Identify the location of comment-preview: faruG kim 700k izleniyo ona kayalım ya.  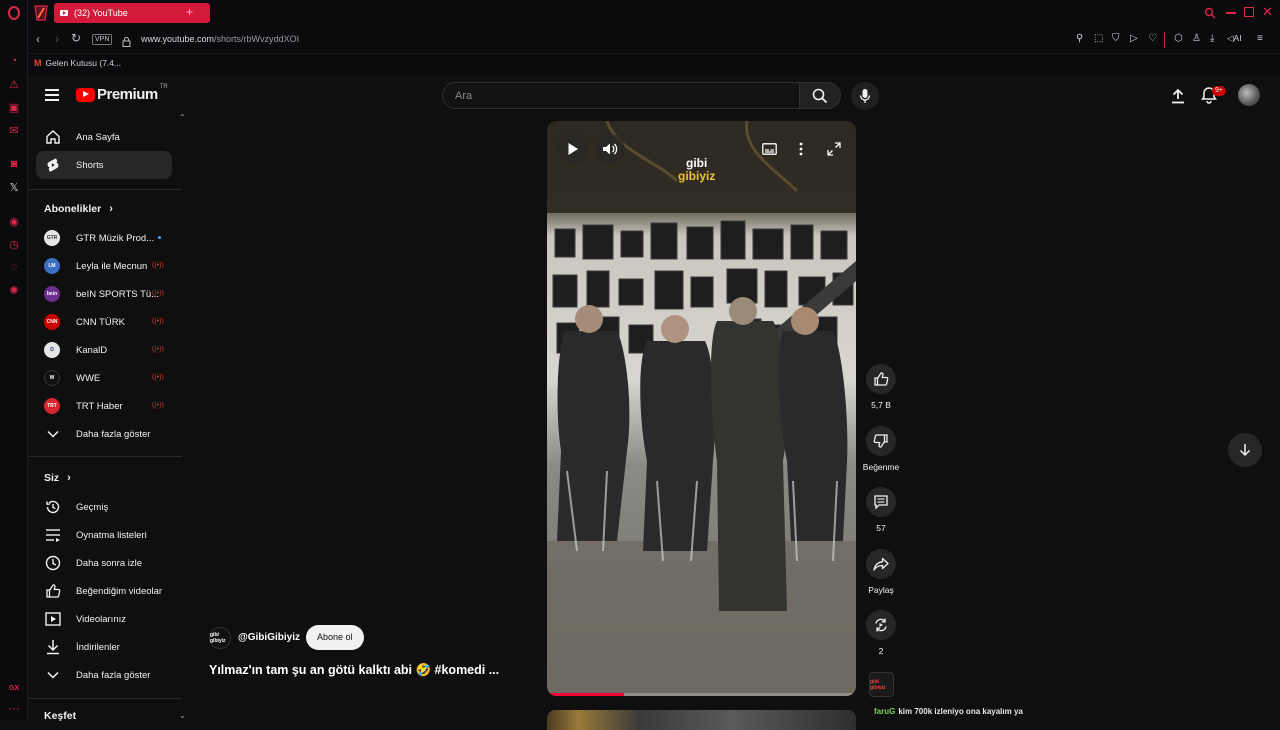
(948, 711).